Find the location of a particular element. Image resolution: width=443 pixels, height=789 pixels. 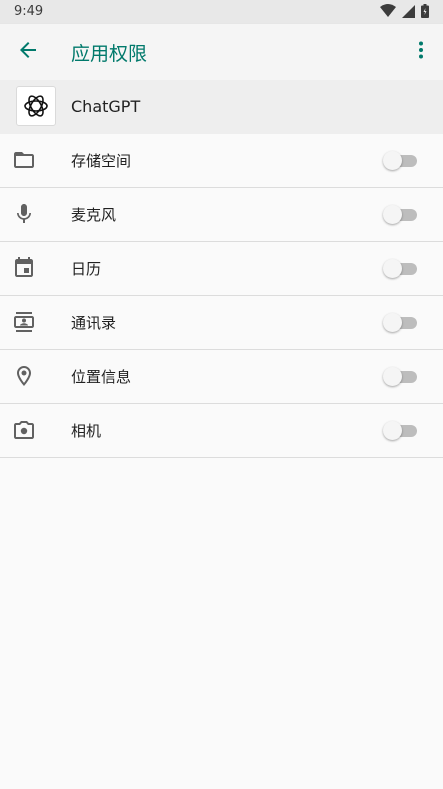

permission-row-storage: 存储空间 is located at coordinates (221, 161).